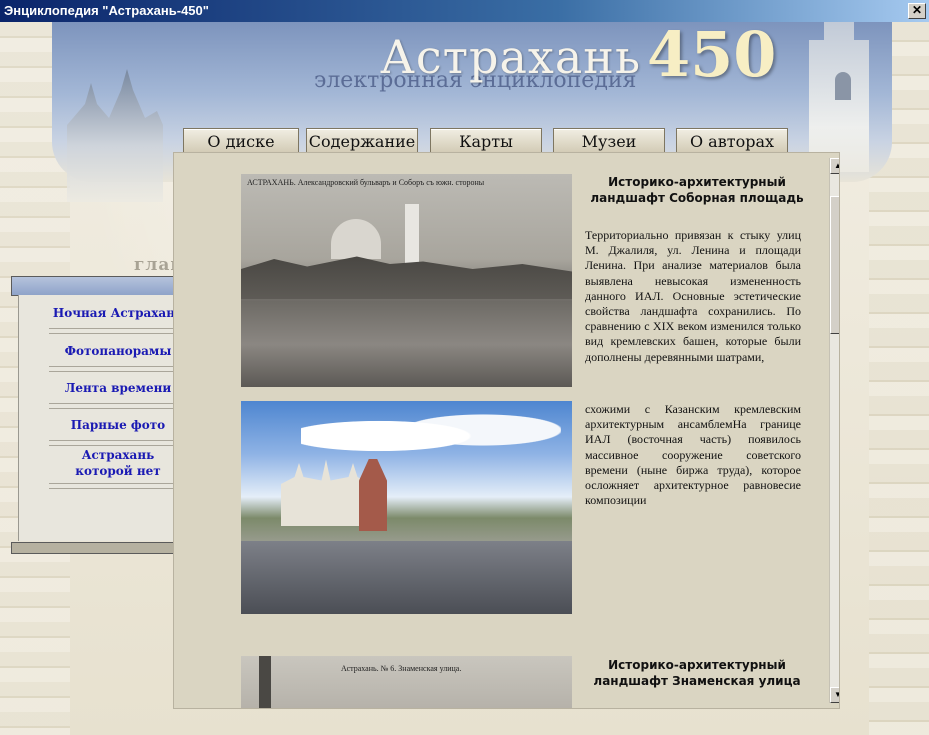 This screenshot has height=735, width=929. I want to click on header-number: 450, so click(712, 56).